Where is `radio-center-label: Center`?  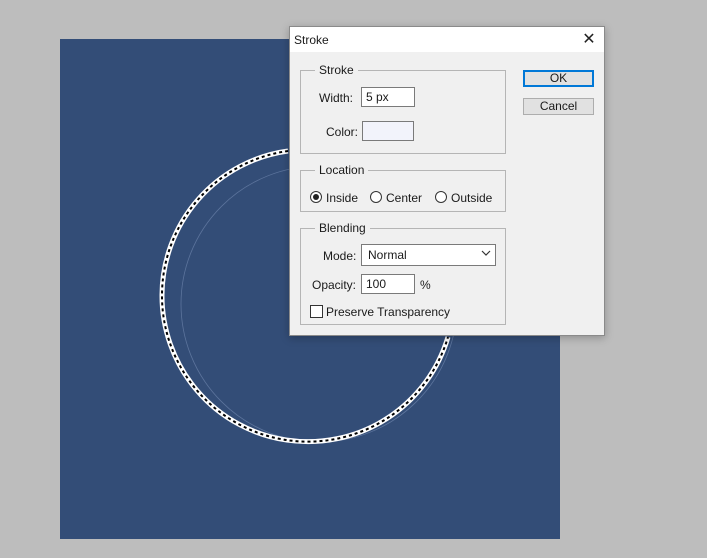
radio-center-label: Center is located at coordinates (404, 198).